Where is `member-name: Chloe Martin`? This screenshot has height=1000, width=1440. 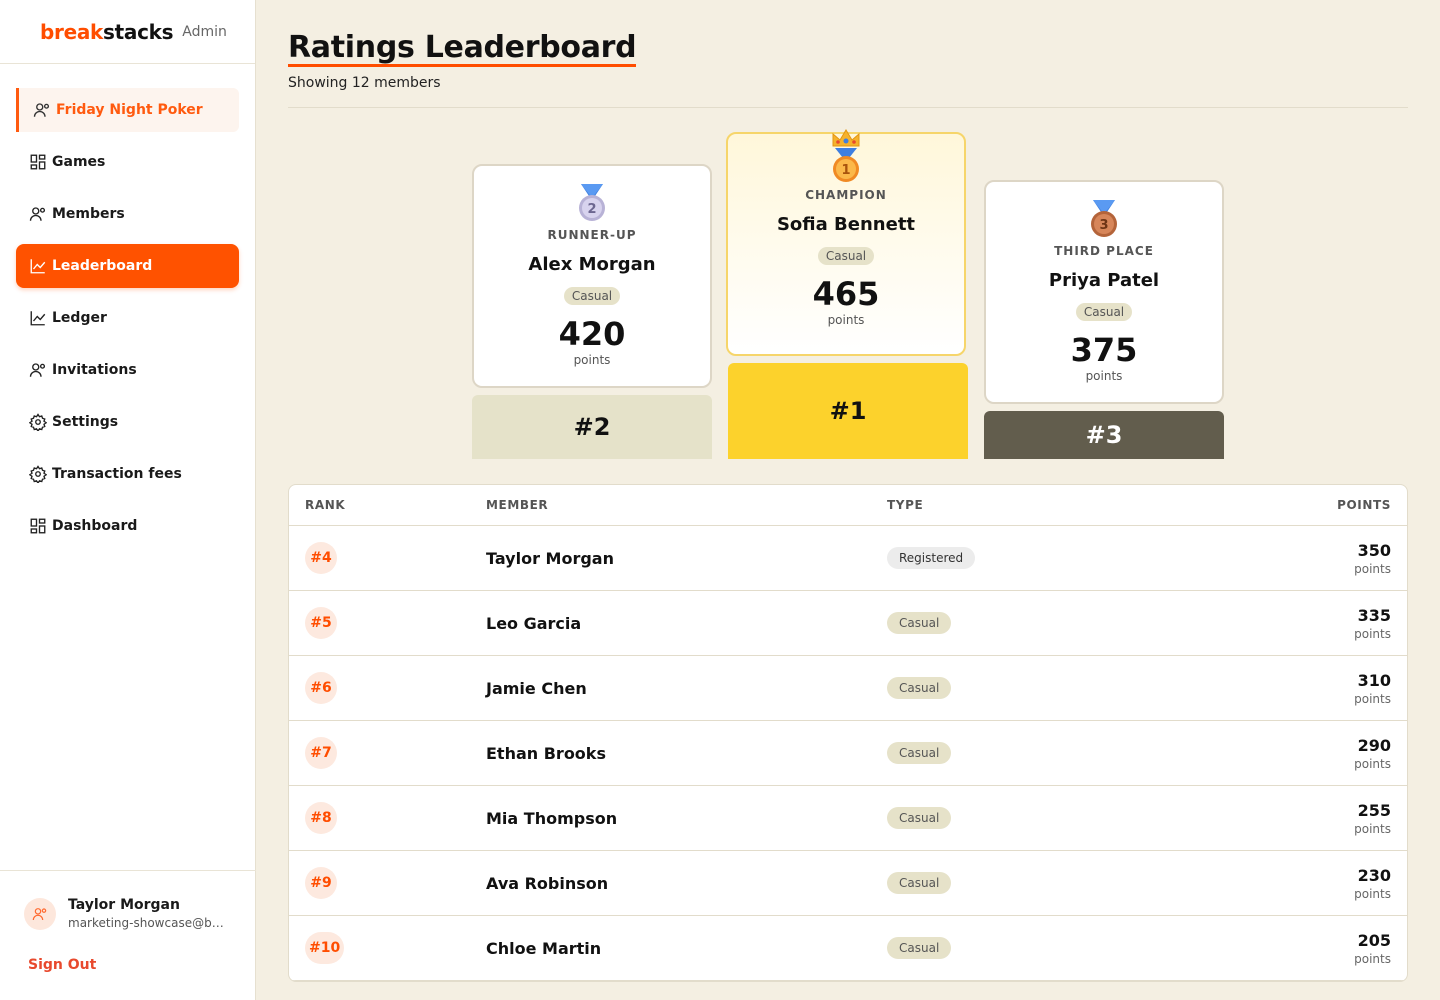
member-name: Chloe Martin is located at coordinates (686, 948).